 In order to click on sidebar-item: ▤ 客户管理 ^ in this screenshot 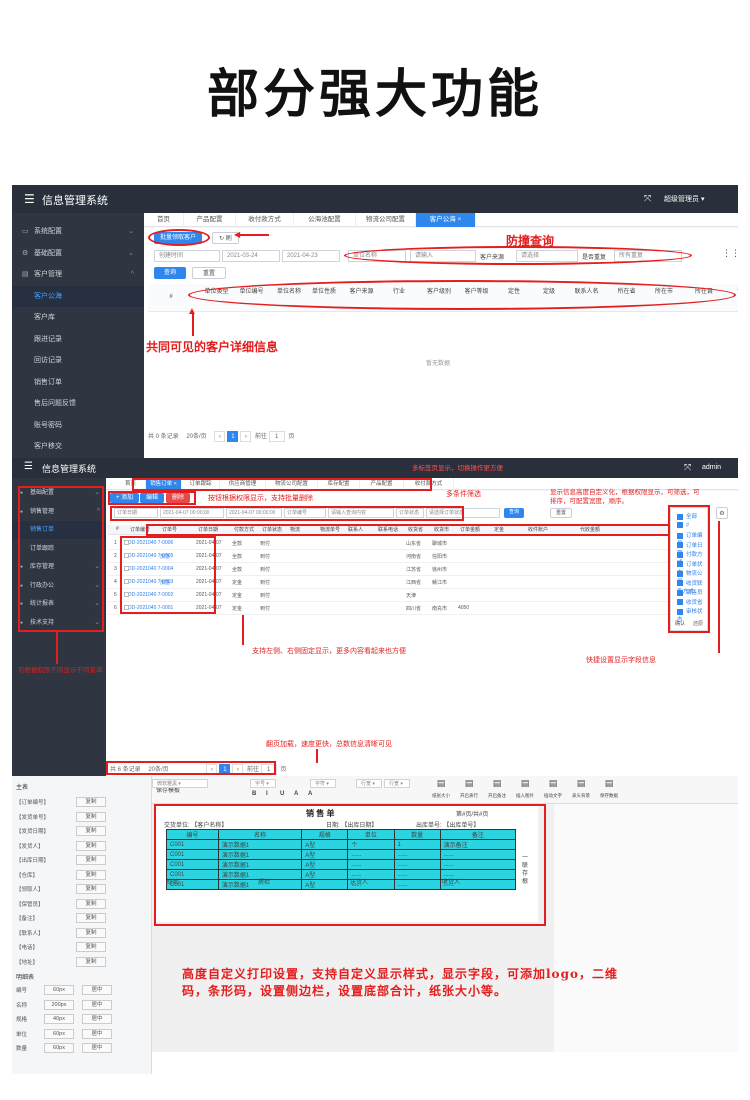, I will do `click(78, 274)`.